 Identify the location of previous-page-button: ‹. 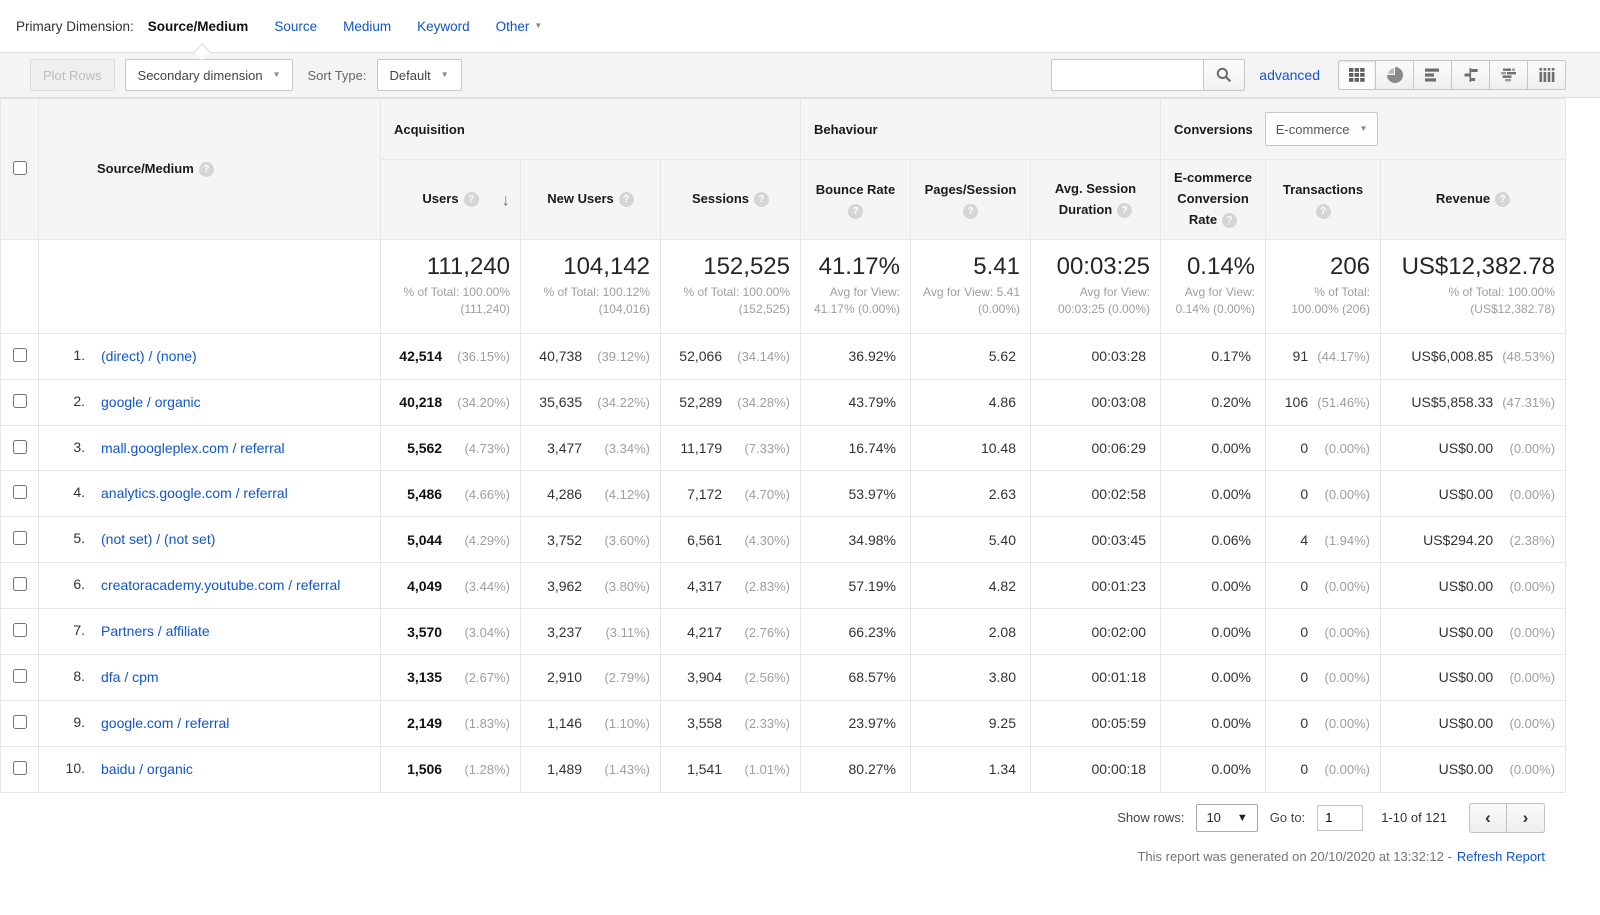
(1488, 817).